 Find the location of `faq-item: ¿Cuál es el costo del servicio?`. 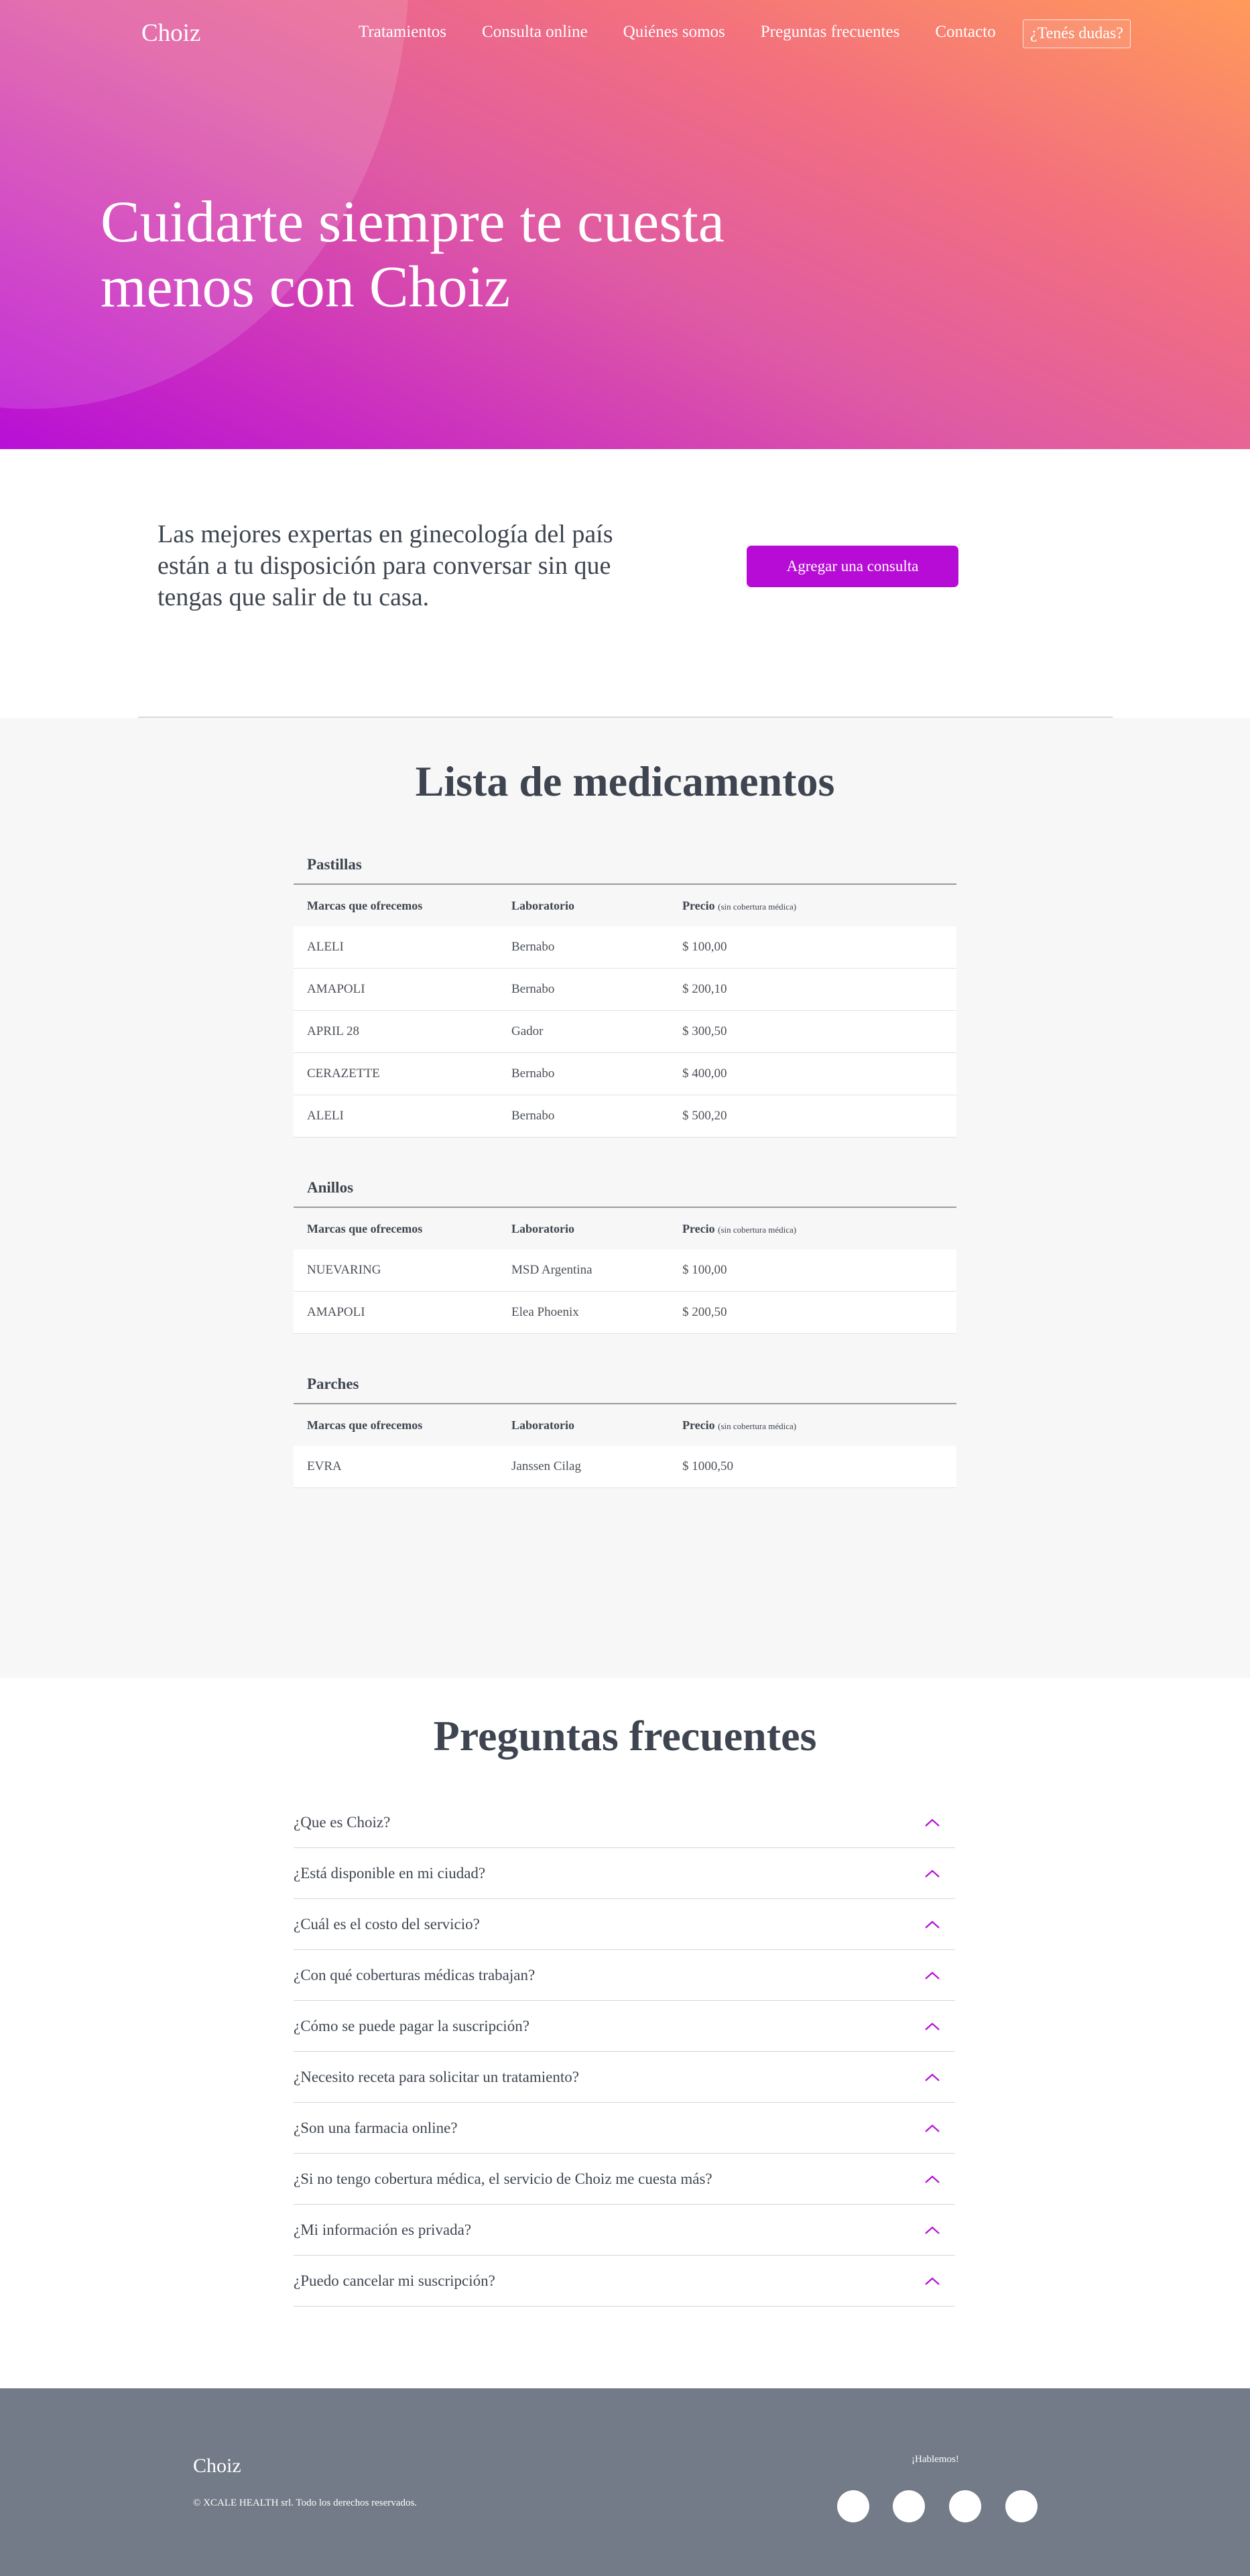

faq-item: ¿Cuál es el costo del servicio? is located at coordinates (624, 1925).